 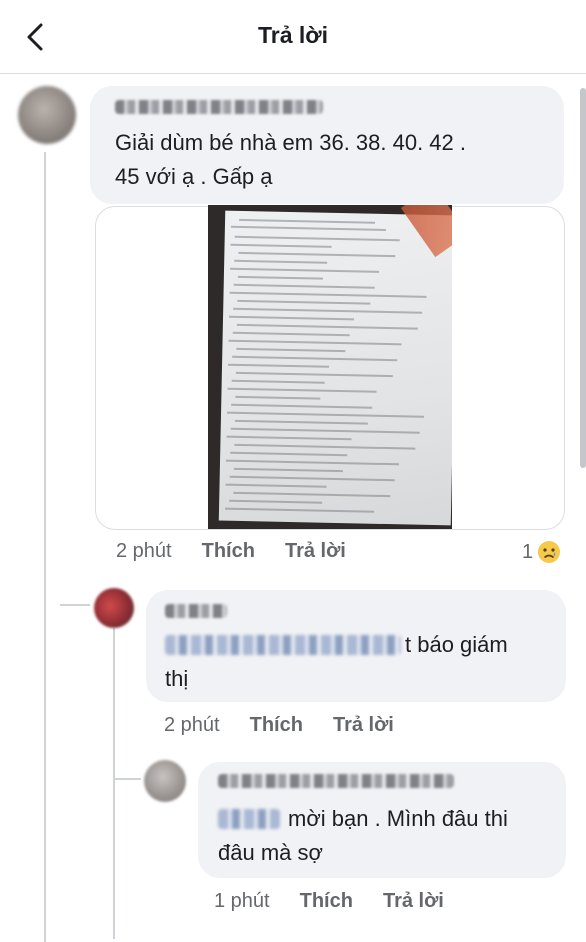 I want to click on page-title: Trả lời, so click(x=293, y=35).